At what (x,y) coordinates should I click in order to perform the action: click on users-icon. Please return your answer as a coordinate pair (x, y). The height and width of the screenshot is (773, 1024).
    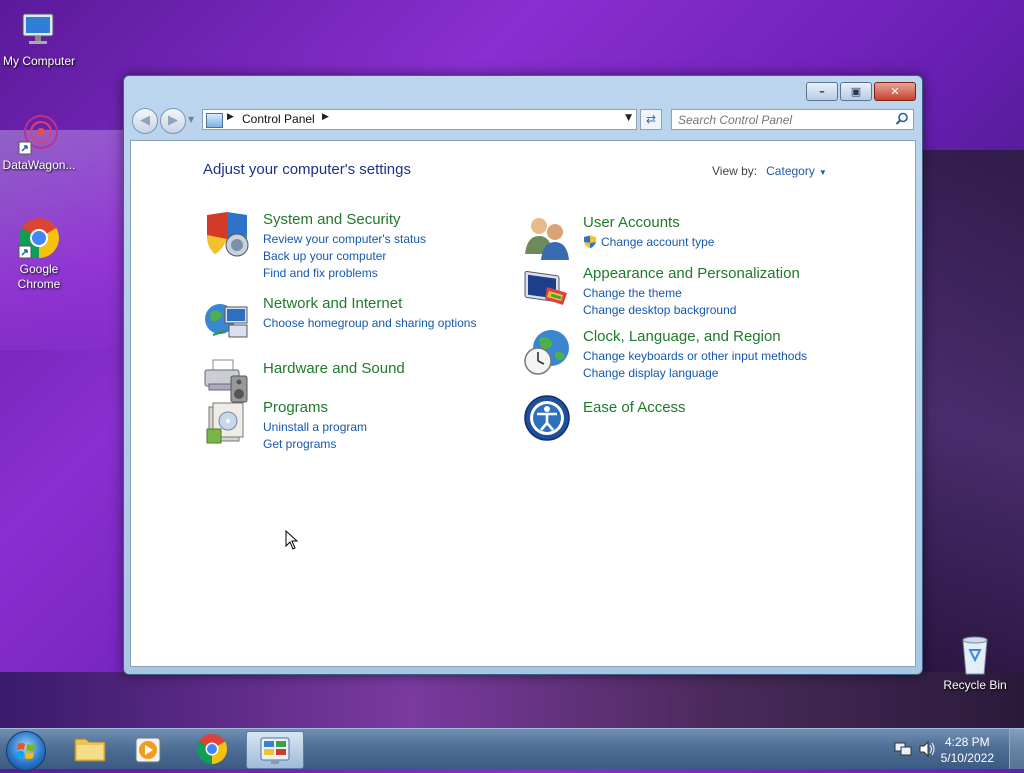
    Looking at the image, I should click on (547, 238).